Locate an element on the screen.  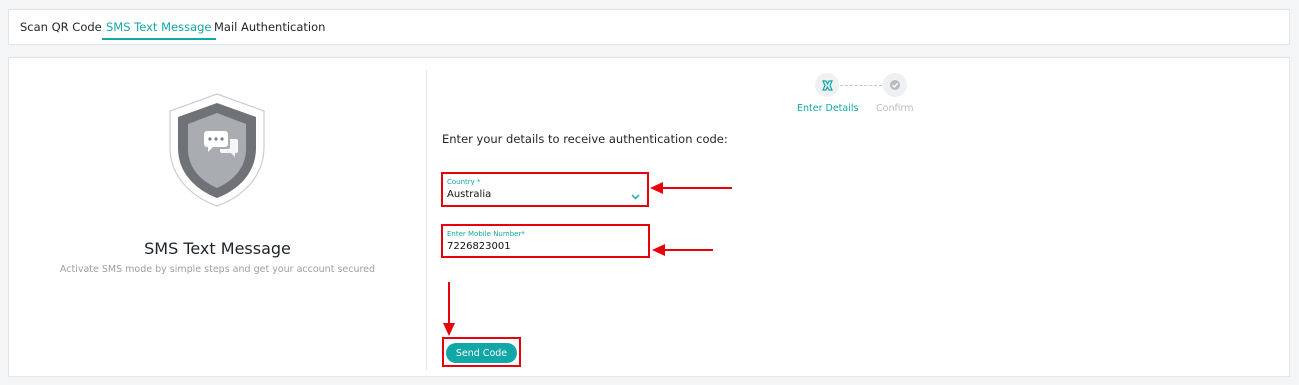
active-tab-underline is located at coordinates (159, 39).